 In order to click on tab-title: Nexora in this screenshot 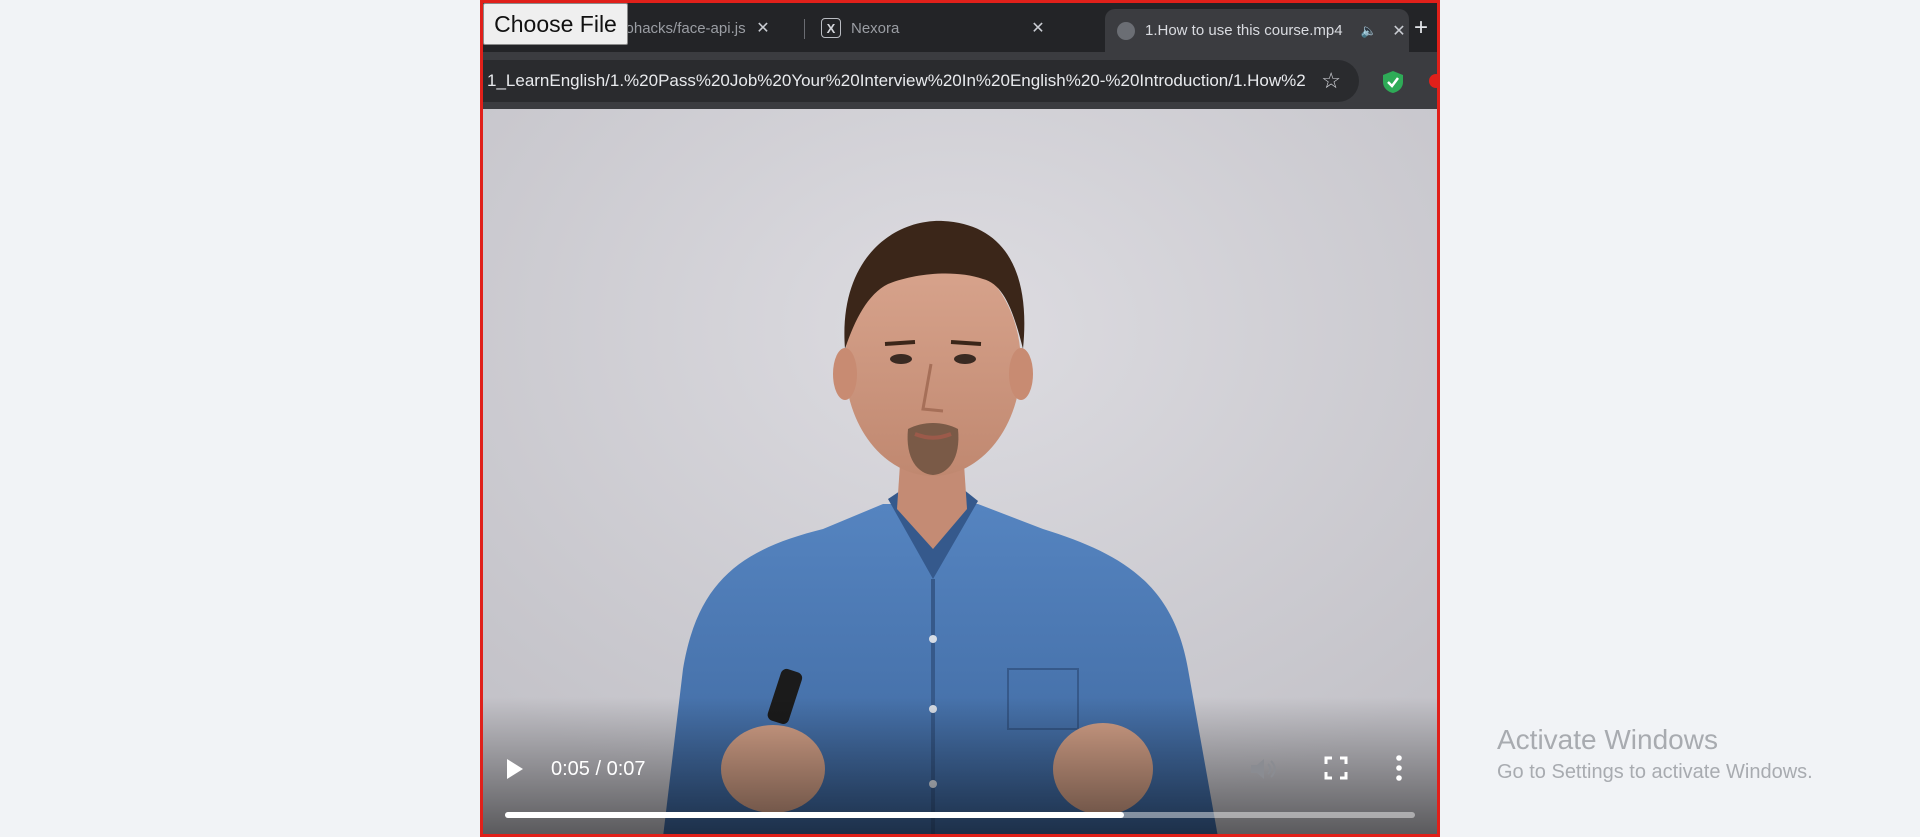, I will do `click(875, 28)`.